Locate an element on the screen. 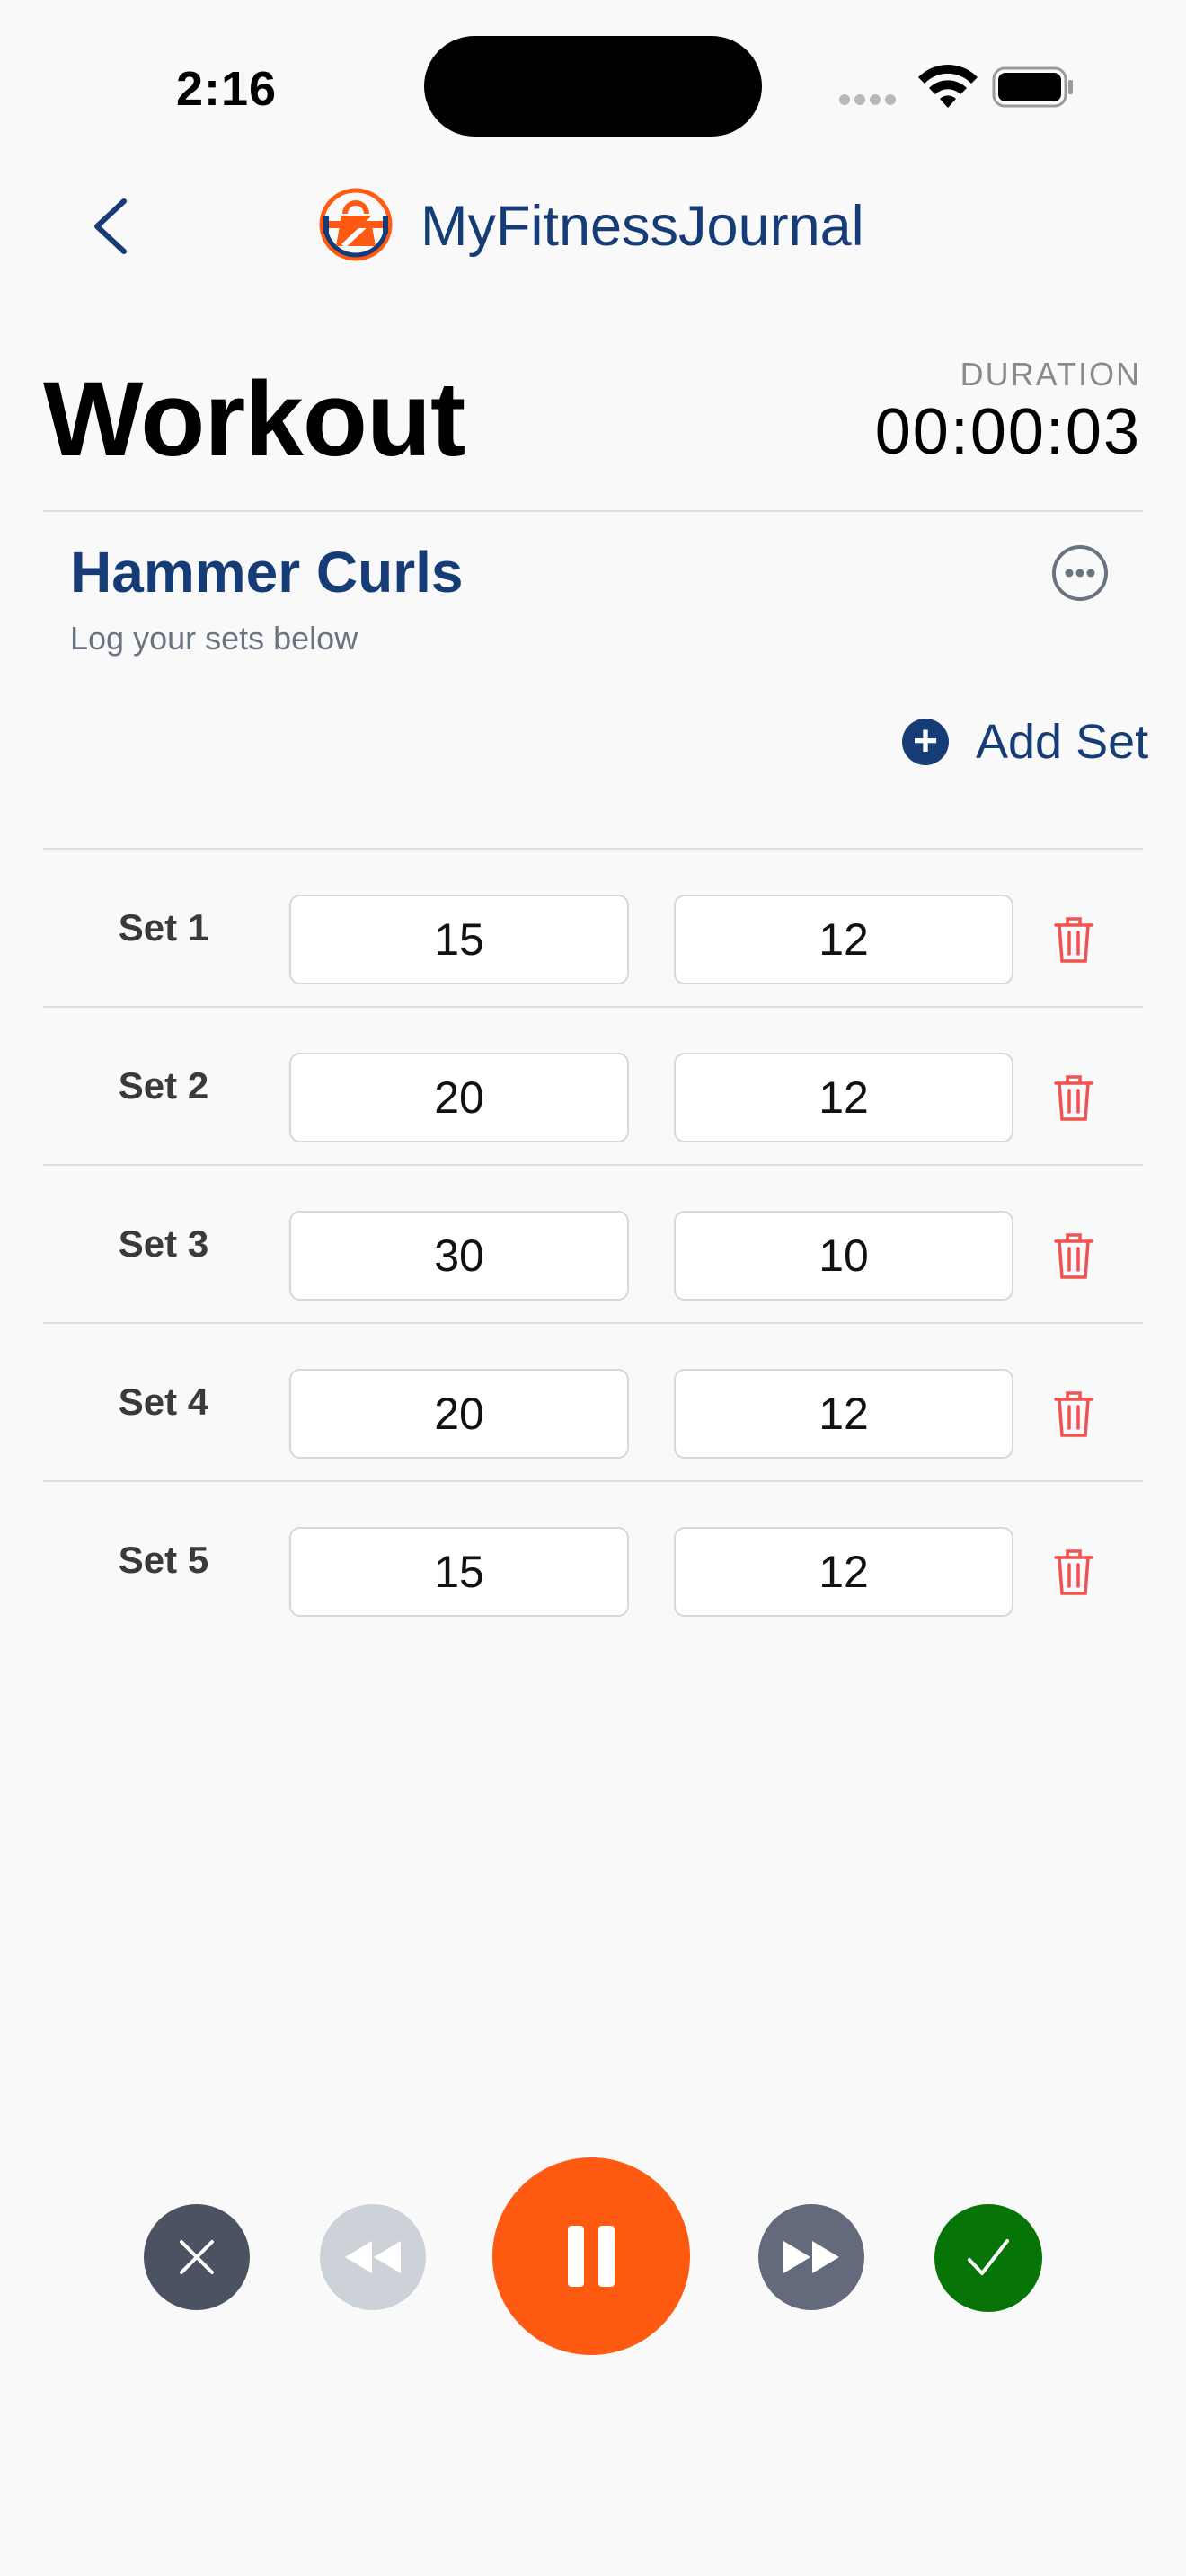 The height and width of the screenshot is (2576, 1186). rewind-button is located at coordinates (373, 2257).